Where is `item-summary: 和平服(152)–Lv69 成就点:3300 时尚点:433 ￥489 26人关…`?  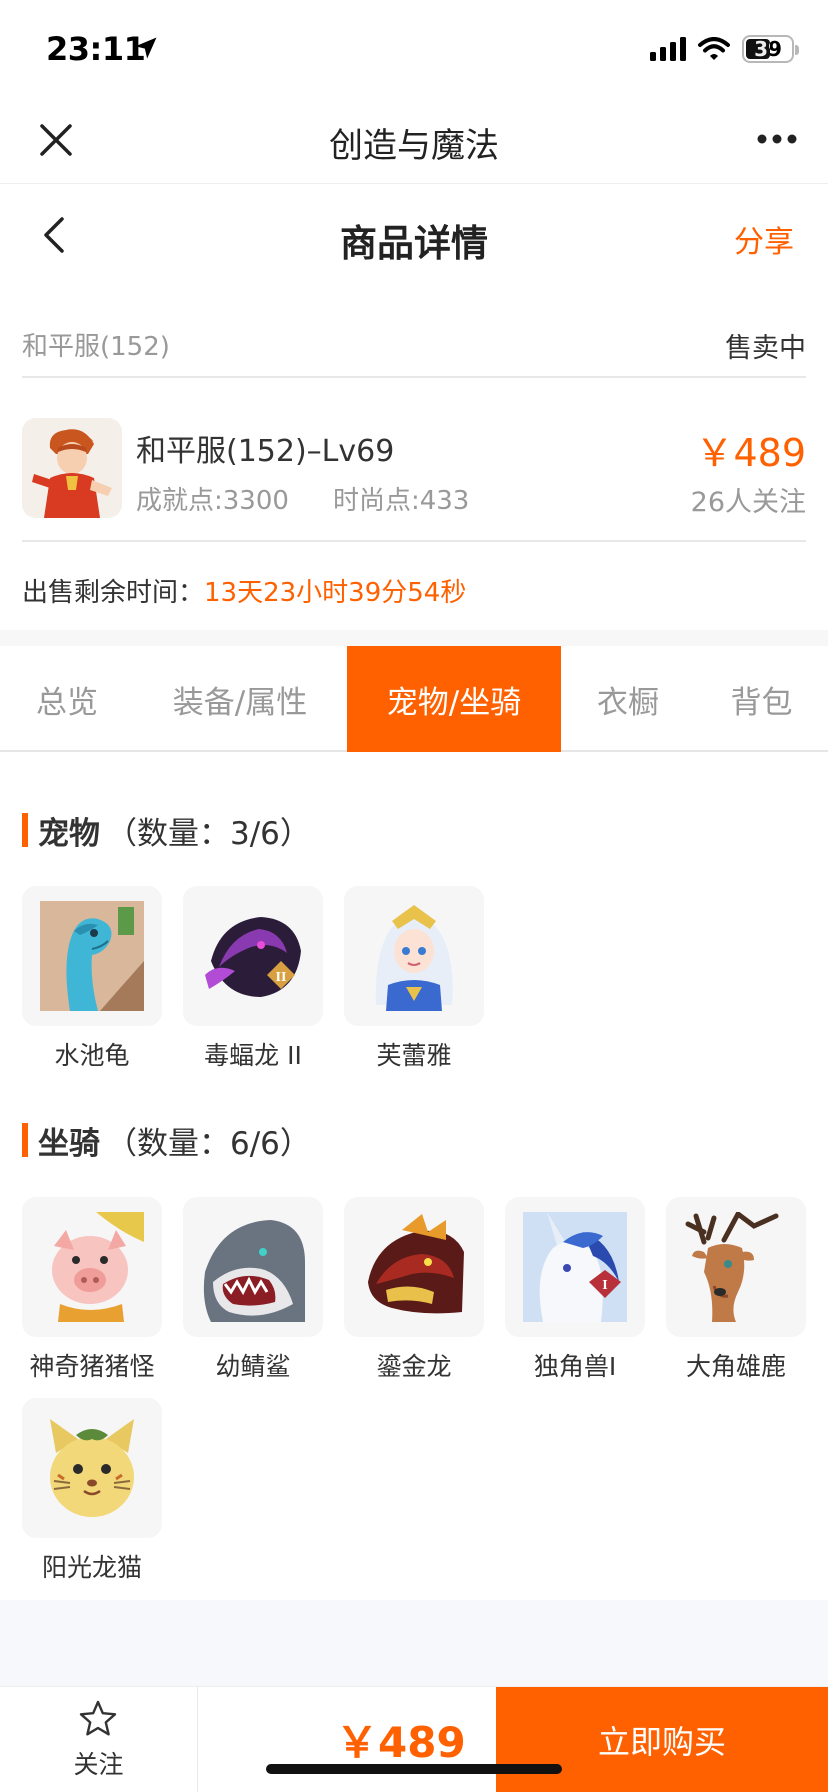
item-summary: 和平服(152)–Lv69 成就点:3300 时尚点:433 ￥489 26人关… is located at coordinates (414, 470).